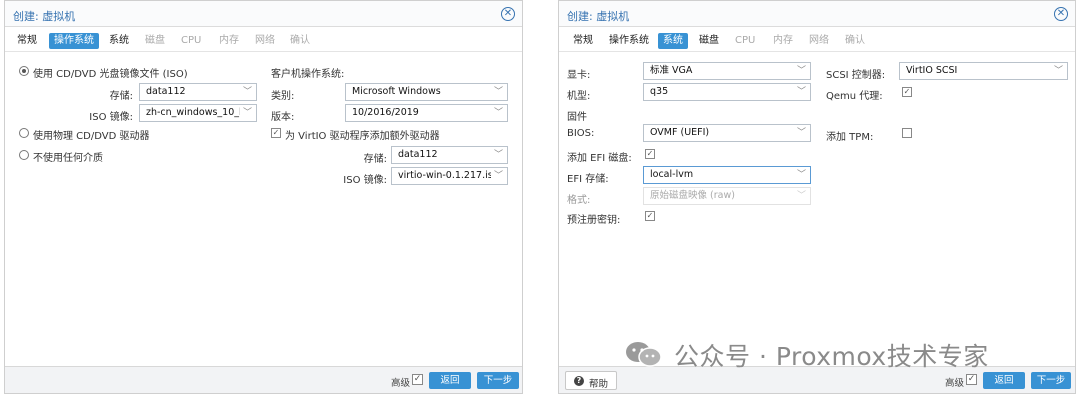 The width and height of the screenshot is (1080, 396). What do you see at coordinates (727, 133) in the screenshot?
I see `bios-select: OVMF (UEFI) ﹀` at bounding box center [727, 133].